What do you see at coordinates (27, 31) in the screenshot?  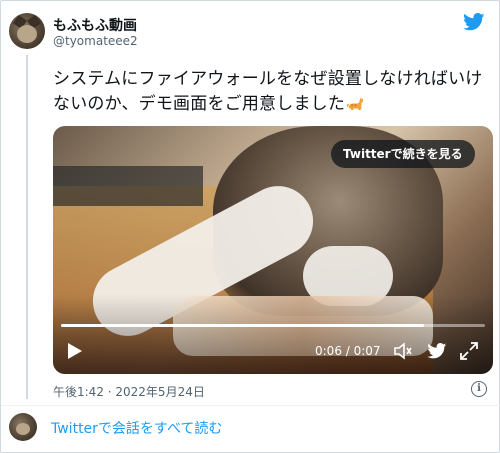 I see `author-avatar` at bounding box center [27, 31].